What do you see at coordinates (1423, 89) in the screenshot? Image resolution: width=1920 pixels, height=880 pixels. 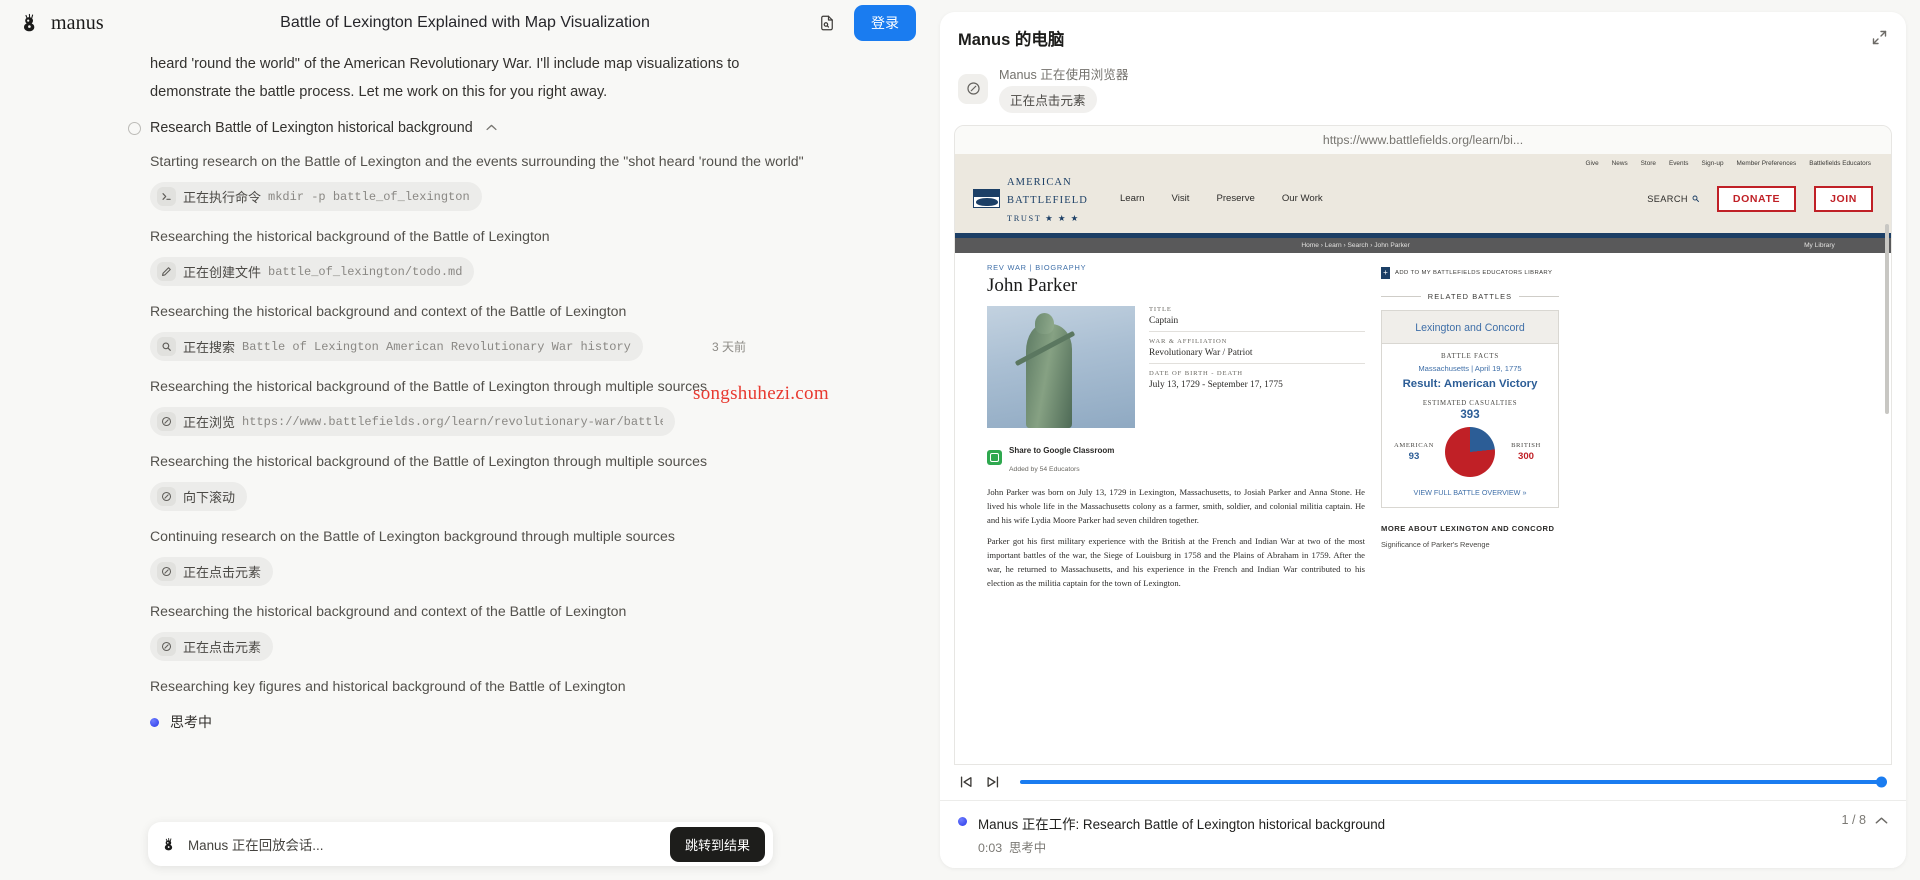 I see `computer-activity: Manus 正在使用浏览器 正在点击元素` at bounding box center [1423, 89].